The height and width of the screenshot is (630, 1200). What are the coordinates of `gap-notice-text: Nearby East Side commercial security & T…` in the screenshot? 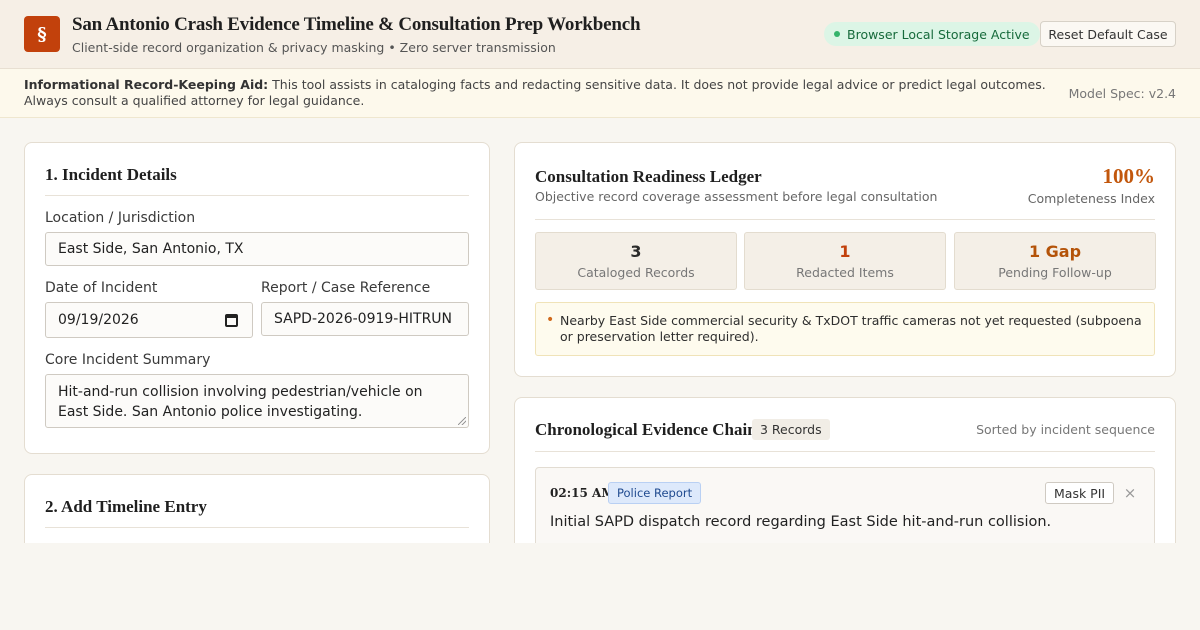 It's located at (851, 328).